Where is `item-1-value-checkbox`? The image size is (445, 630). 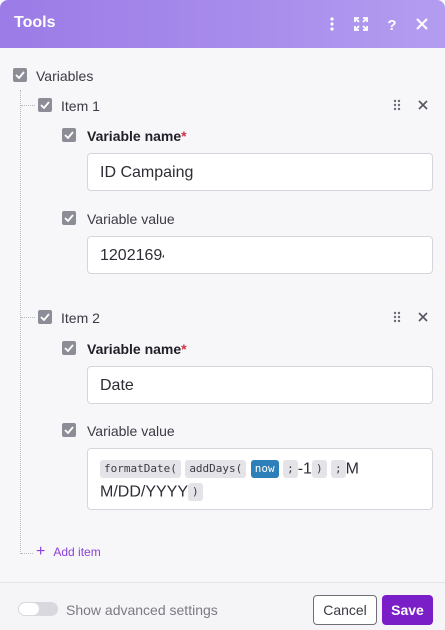 item-1-value-checkbox is located at coordinates (69, 218).